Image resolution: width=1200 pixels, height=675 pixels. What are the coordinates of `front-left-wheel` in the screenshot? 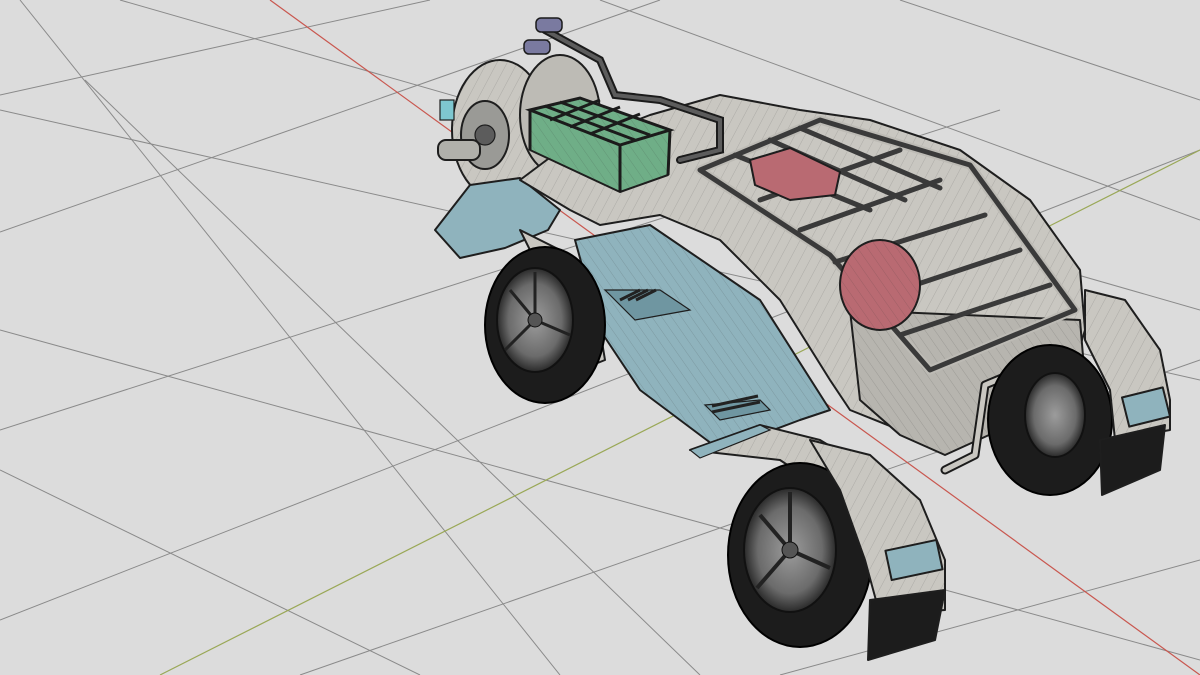 It's located at (545, 325).